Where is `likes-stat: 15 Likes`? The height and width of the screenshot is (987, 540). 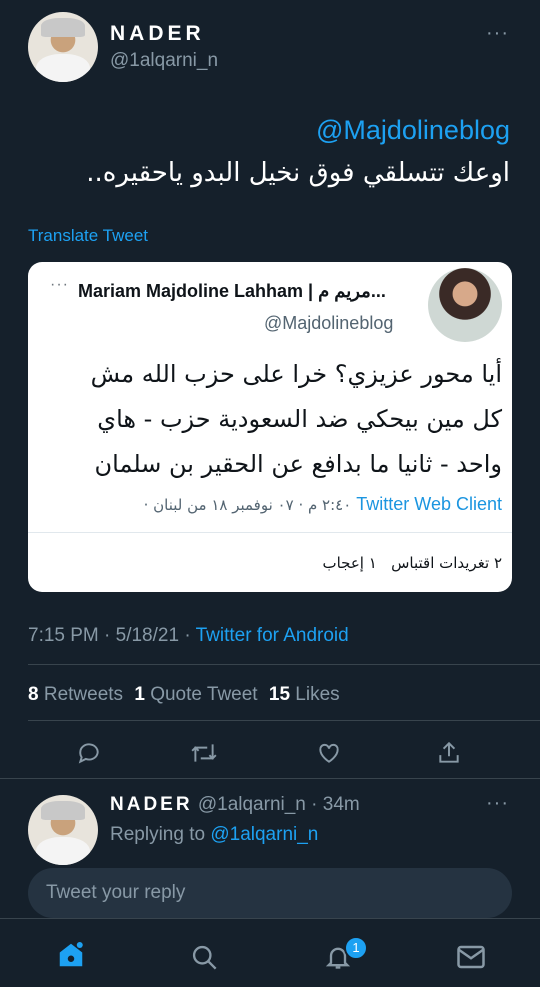
likes-stat: 15 Likes is located at coordinates (304, 694).